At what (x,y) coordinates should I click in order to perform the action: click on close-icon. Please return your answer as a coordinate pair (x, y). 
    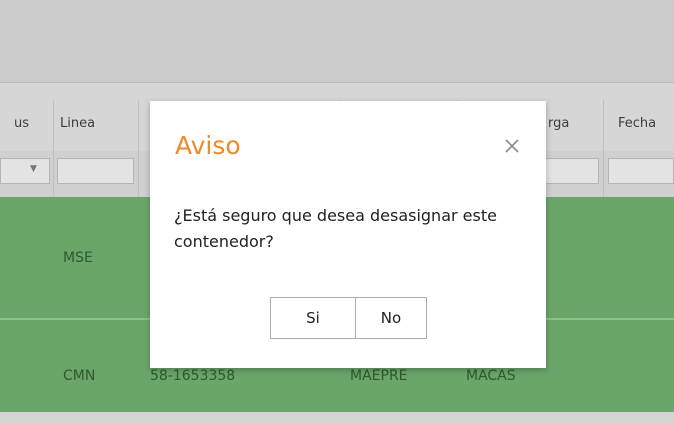
    Looking at the image, I should click on (512, 146).